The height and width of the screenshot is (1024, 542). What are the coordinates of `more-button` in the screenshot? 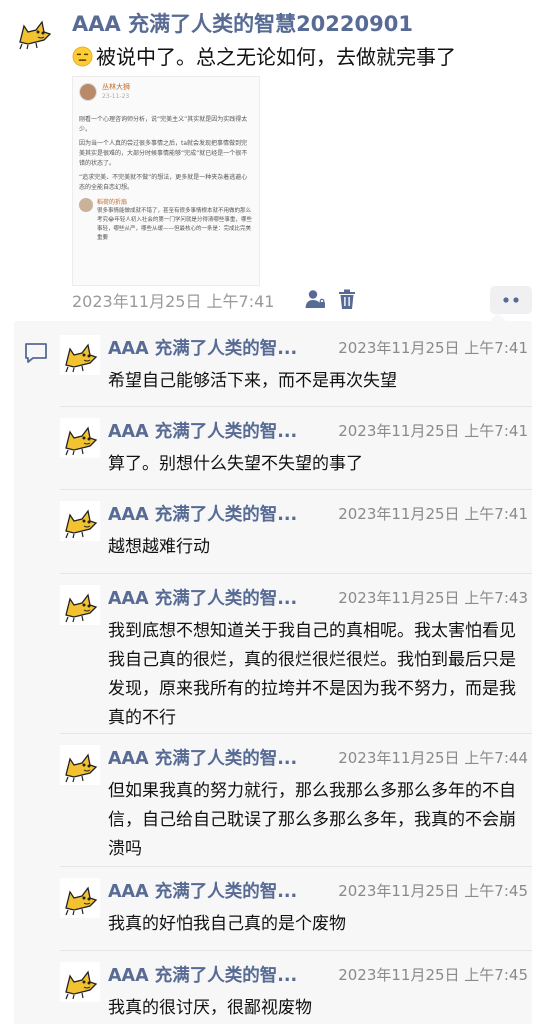 It's located at (511, 300).